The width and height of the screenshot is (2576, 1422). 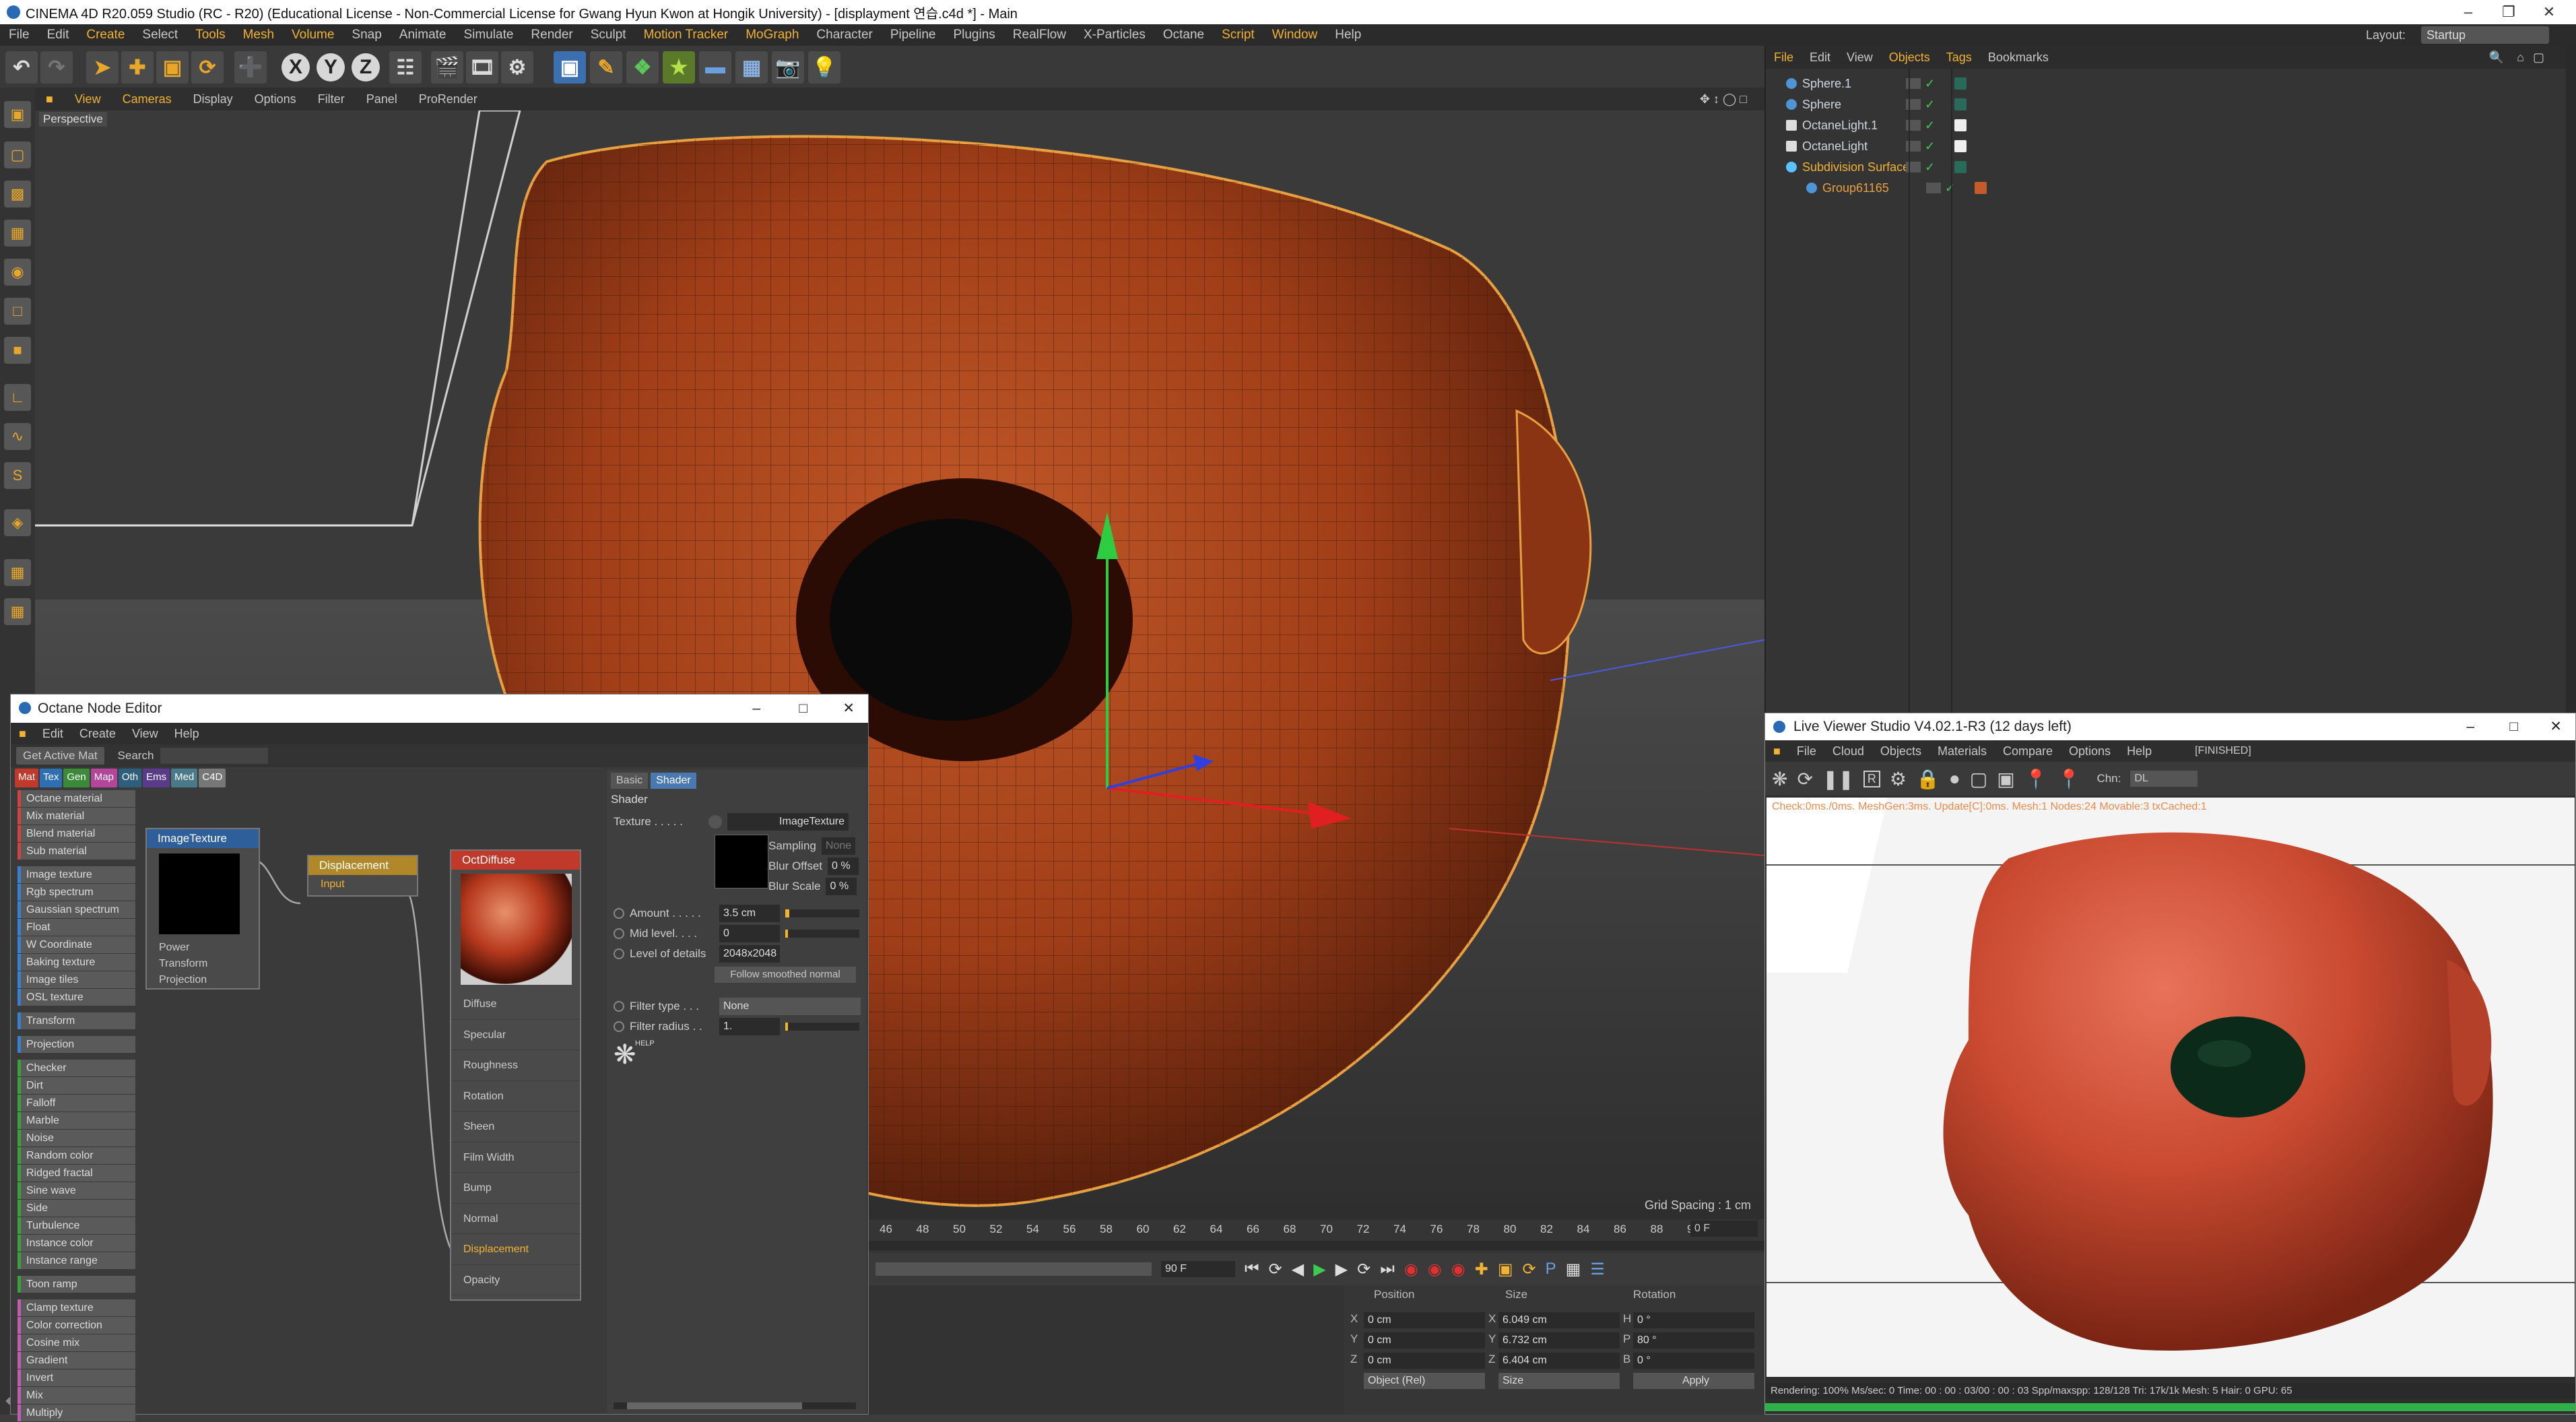 I want to click on record-keys-icon: ◉, so click(x=1411, y=1269).